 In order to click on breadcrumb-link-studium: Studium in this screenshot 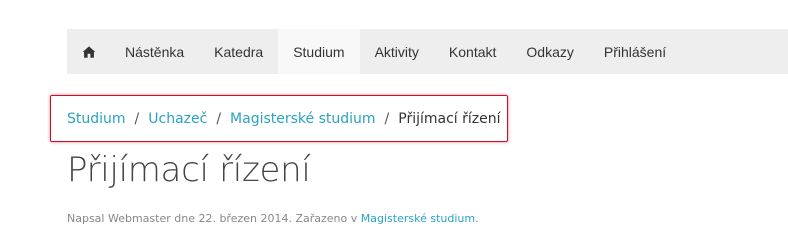, I will do `click(96, 119)`.